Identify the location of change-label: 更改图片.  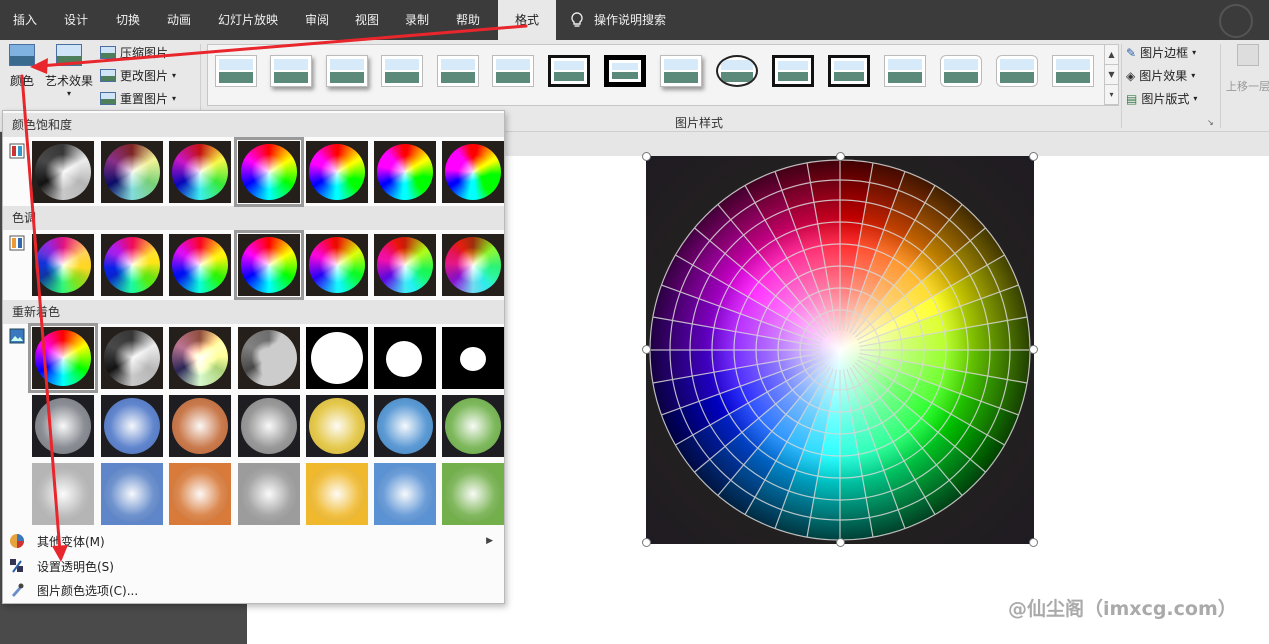
(144, 76).